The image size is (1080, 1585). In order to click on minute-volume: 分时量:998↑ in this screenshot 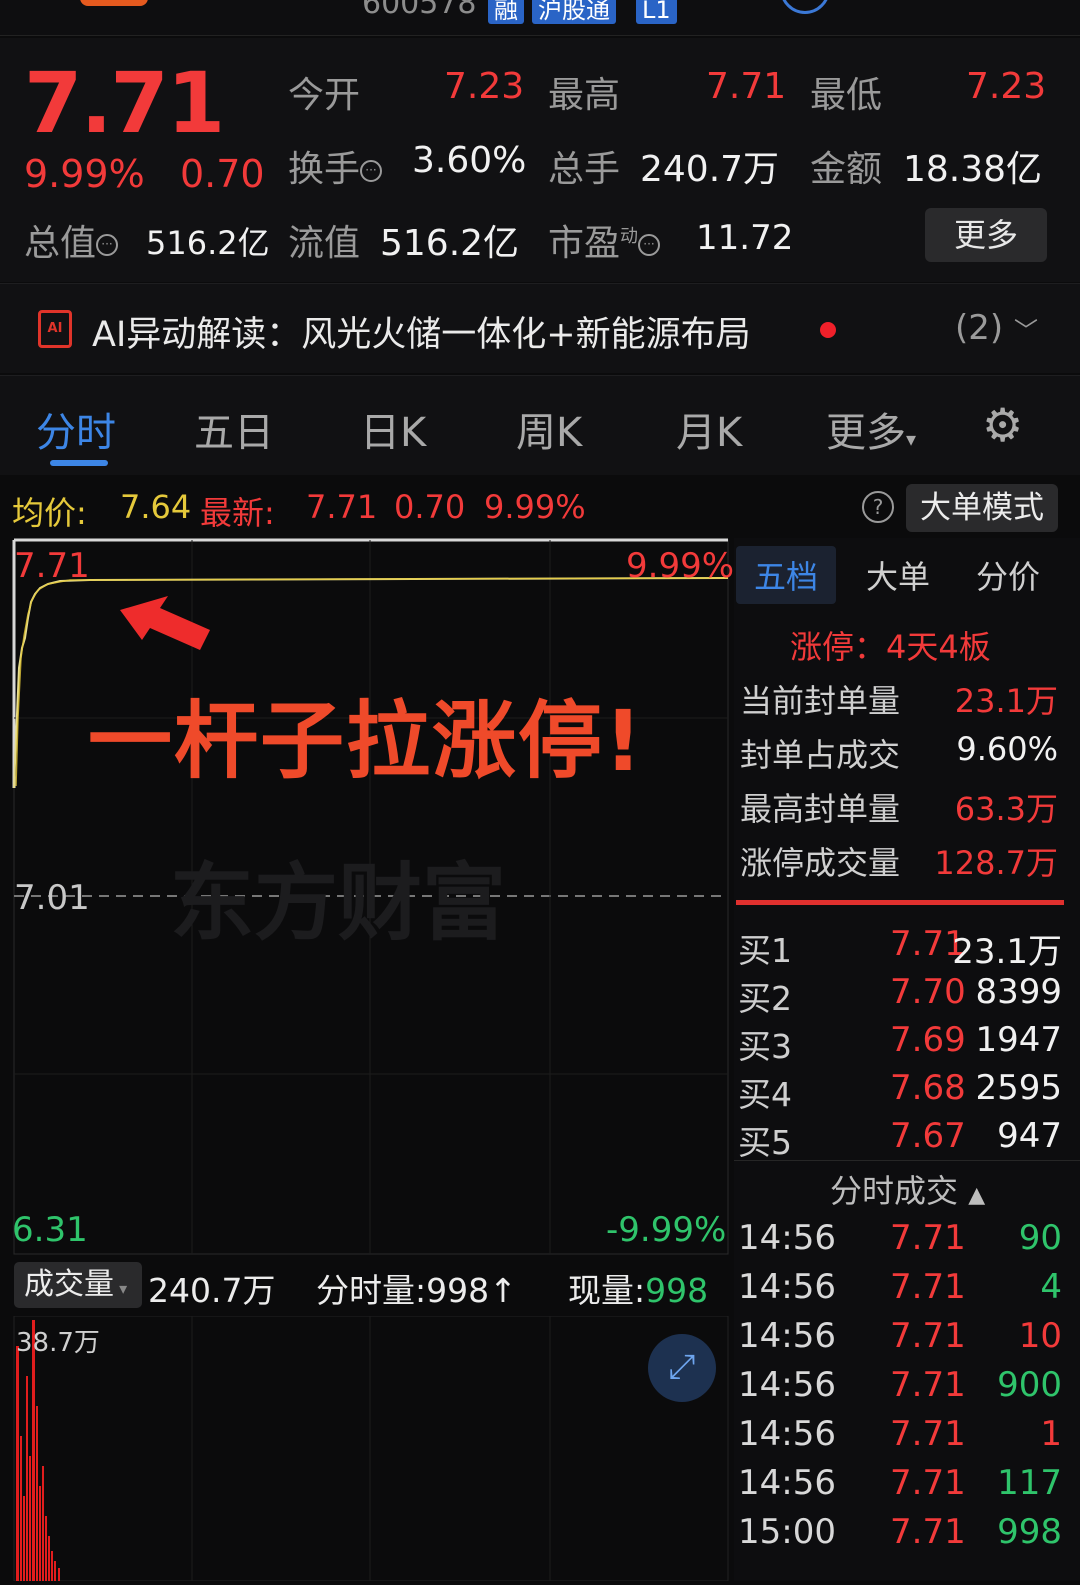, I will do `click(416, 1288)`.